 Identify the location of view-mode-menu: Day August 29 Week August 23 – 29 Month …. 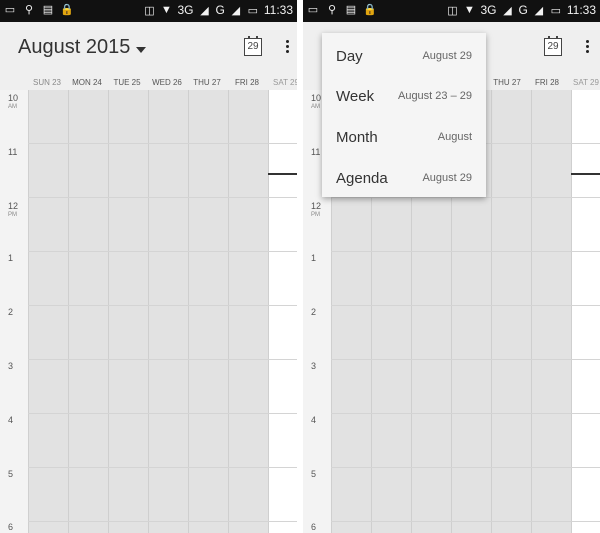
(404, 115).